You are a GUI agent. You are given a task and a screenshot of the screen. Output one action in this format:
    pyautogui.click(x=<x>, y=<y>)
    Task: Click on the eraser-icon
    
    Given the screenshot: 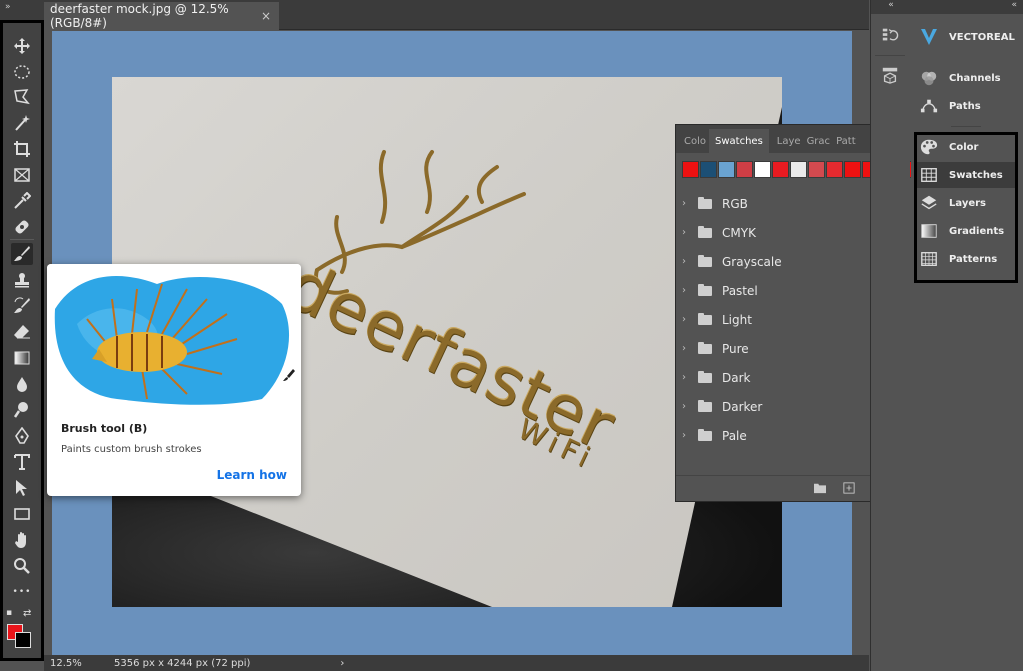 What is the action you would take?
    pyautogui.click(x=22, y=332)
    